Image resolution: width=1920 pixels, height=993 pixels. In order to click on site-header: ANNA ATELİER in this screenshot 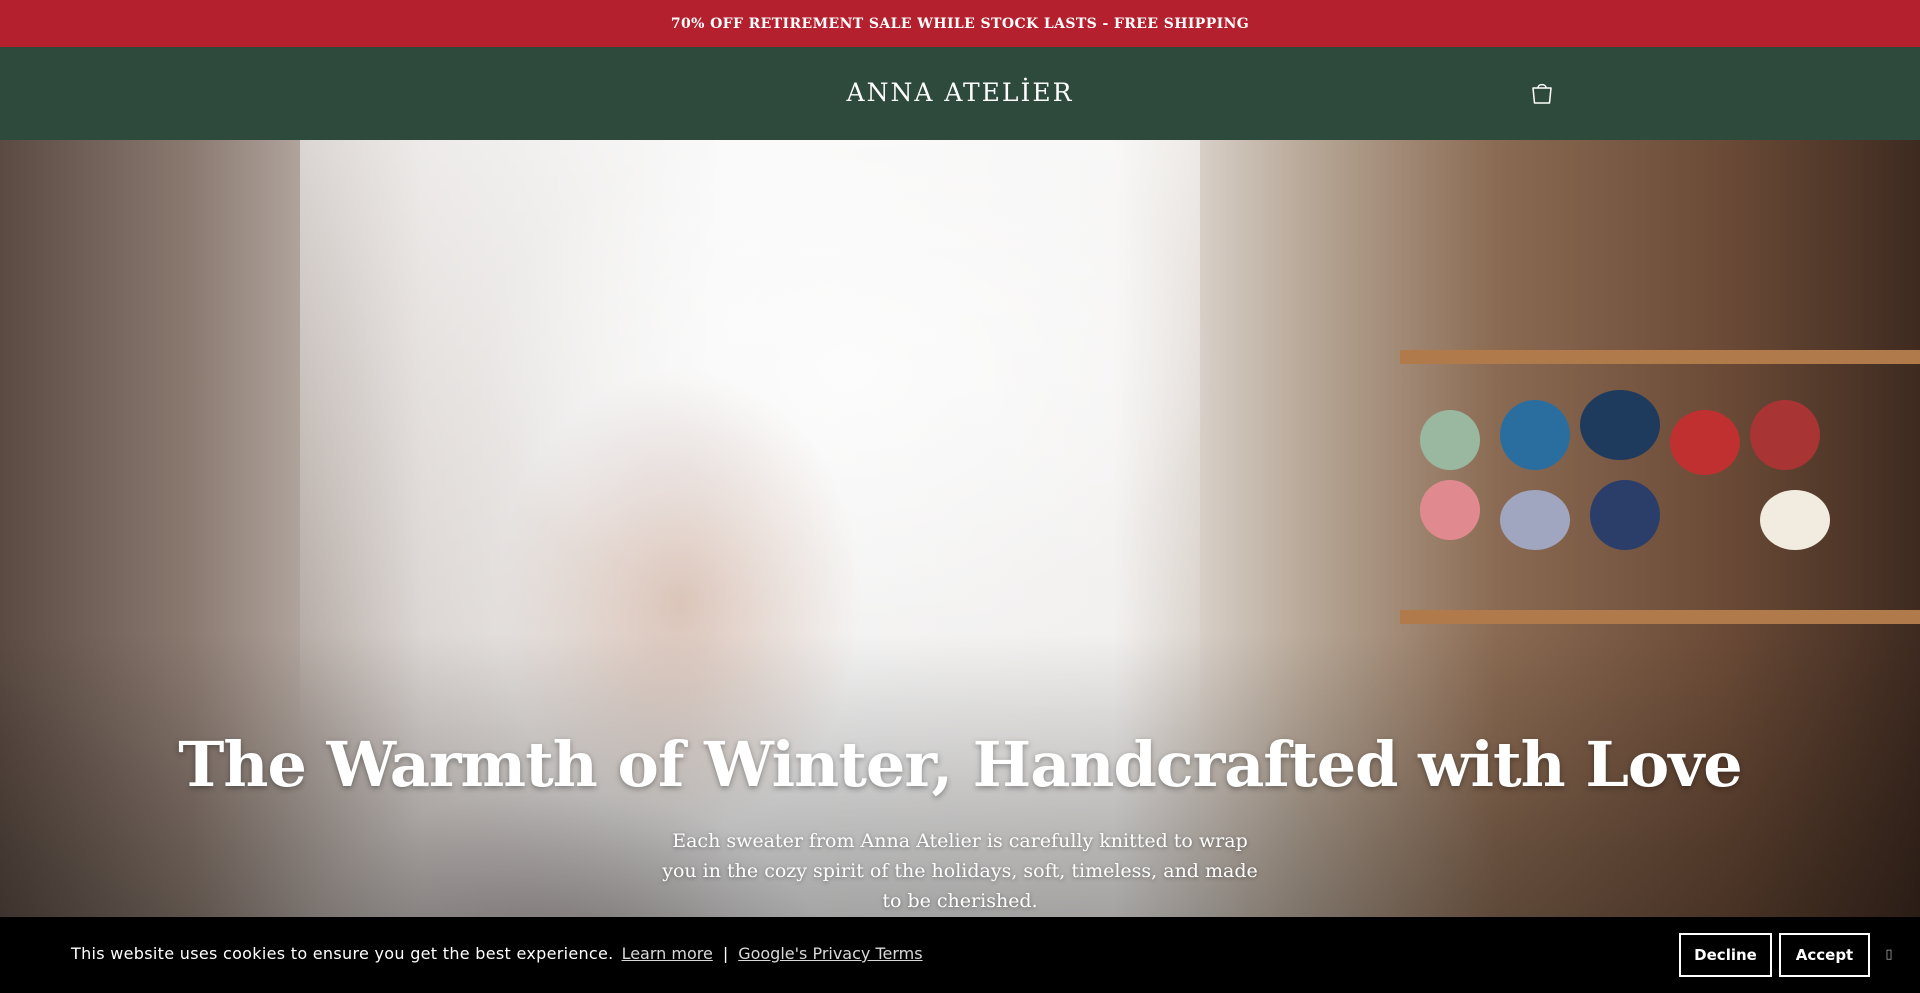, I will do `click(960, 93)`.